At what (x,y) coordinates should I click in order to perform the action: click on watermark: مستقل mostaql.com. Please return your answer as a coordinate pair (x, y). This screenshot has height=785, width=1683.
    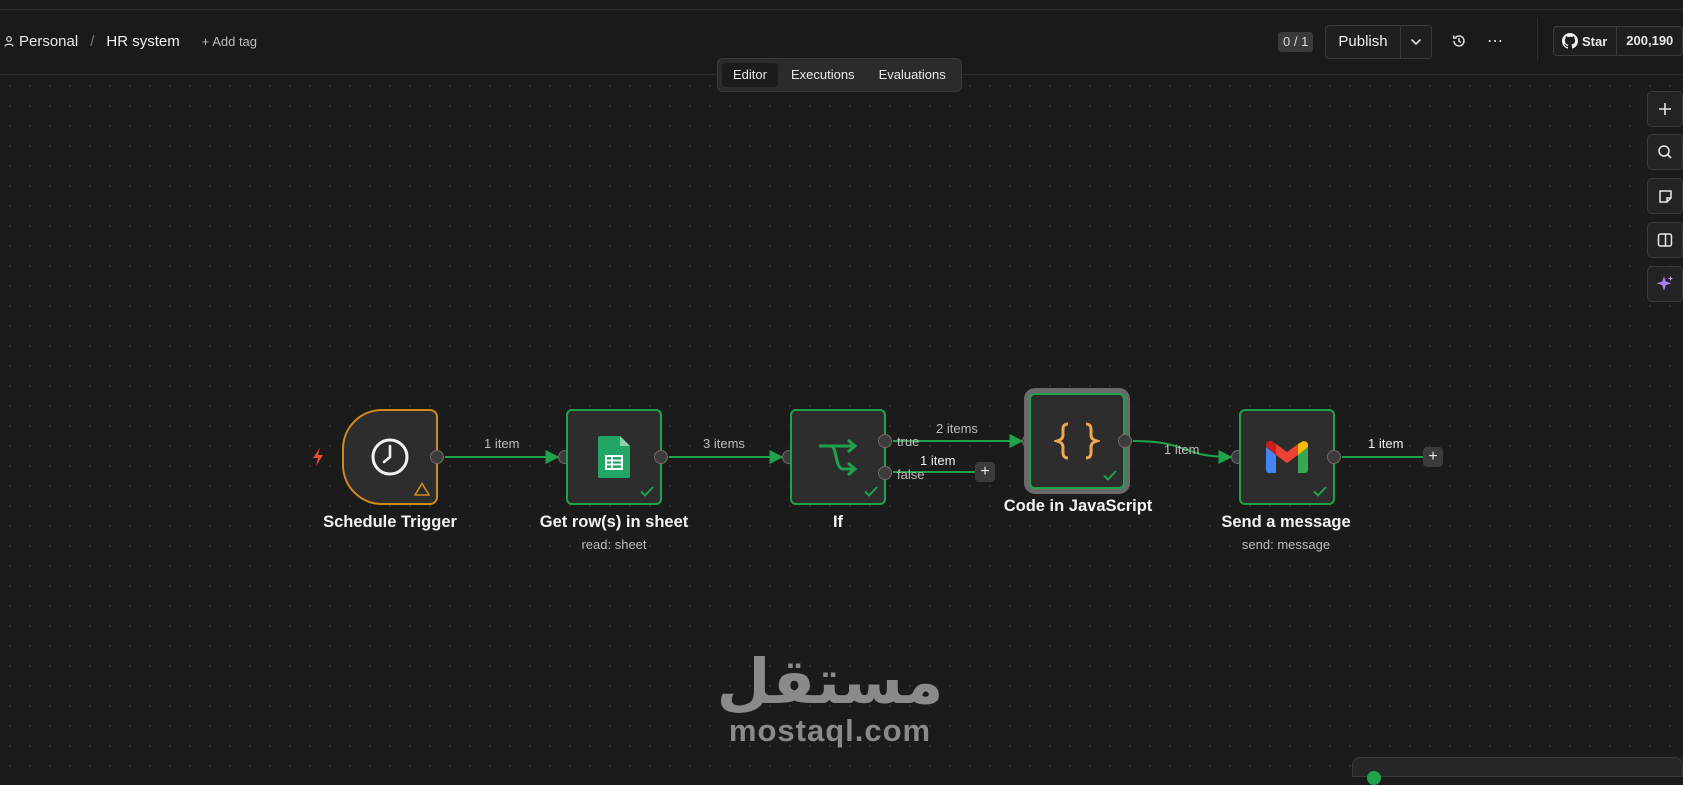
    Looking at the image, I should click on (830, 699).